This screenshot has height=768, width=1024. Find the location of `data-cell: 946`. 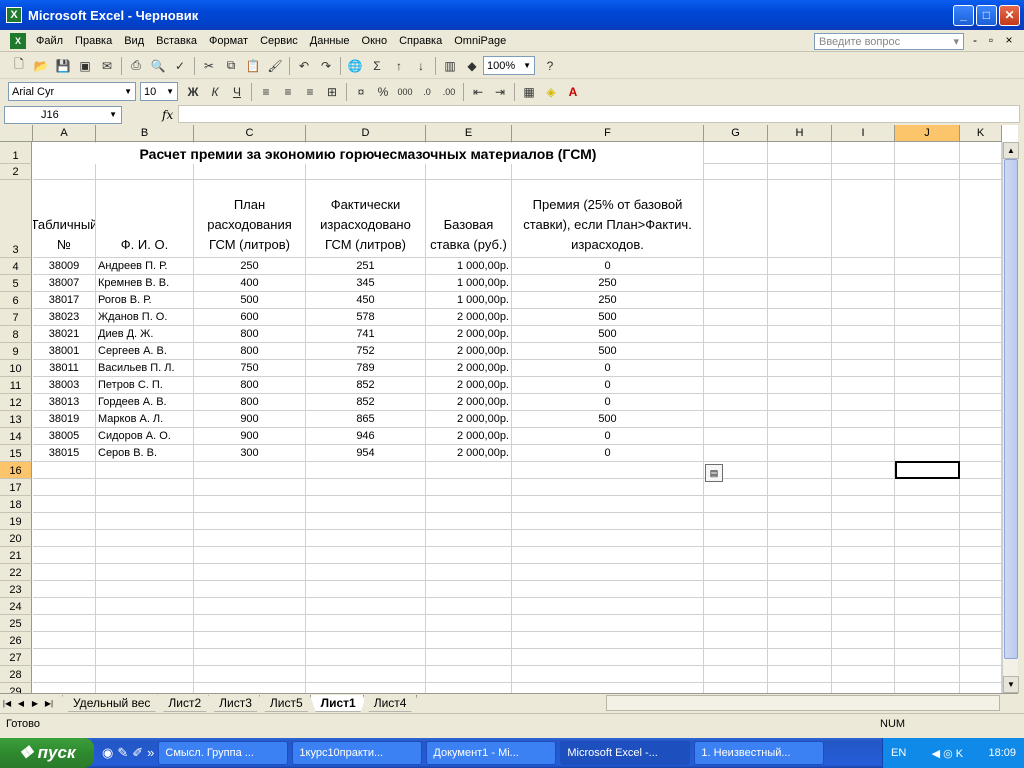

data-cell: 946 is located at coordinates (366, 436).